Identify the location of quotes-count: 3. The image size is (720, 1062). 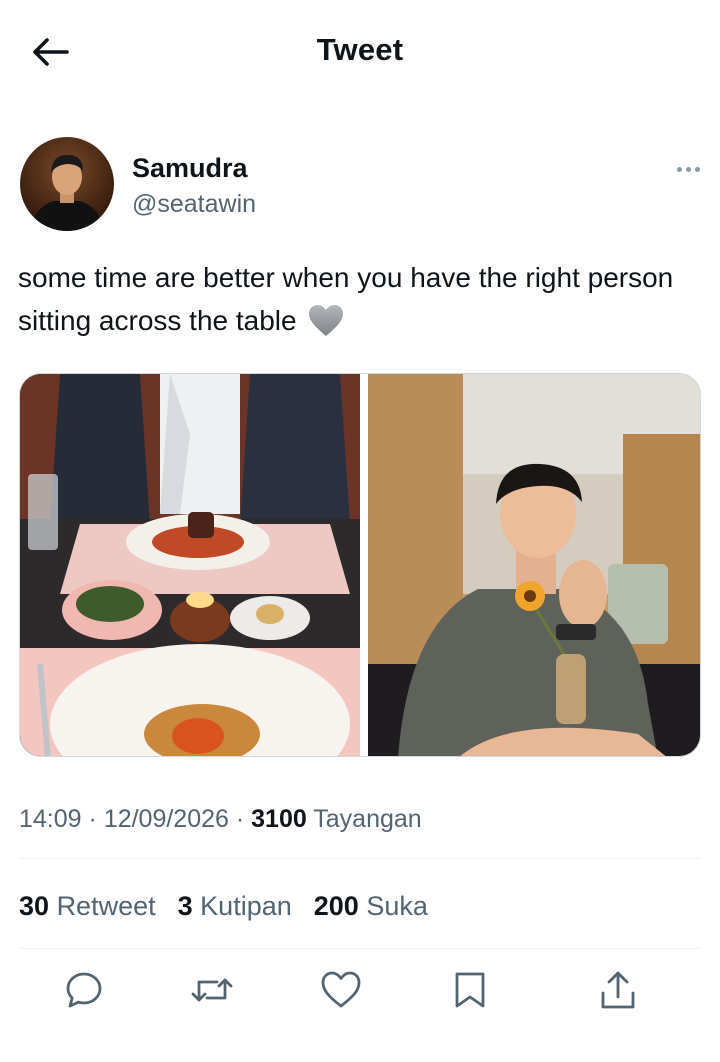
(185, 906).